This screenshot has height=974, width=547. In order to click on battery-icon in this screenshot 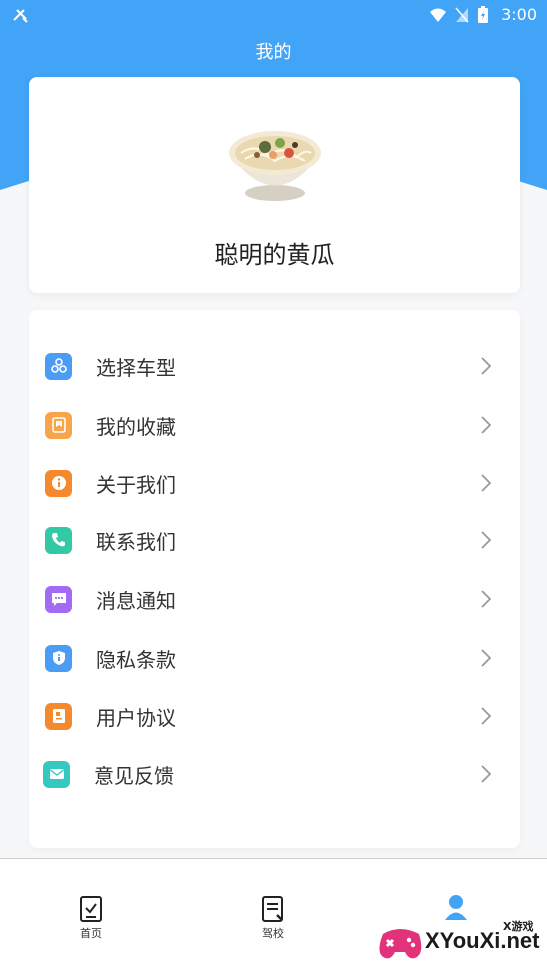, I will do `click(483, 14)`.